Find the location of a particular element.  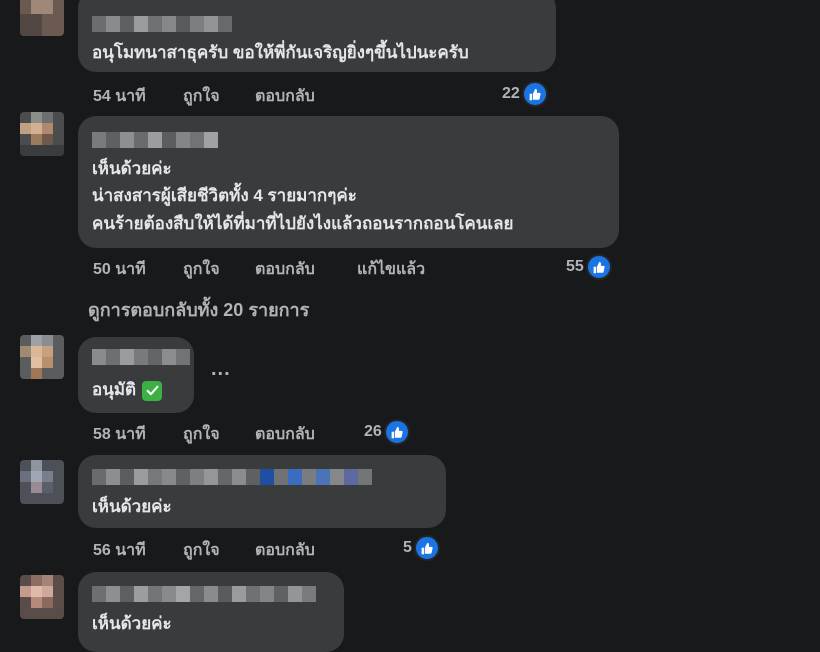

edited-label: แก้ไขแล้ว is located at coordinates (391, 269).